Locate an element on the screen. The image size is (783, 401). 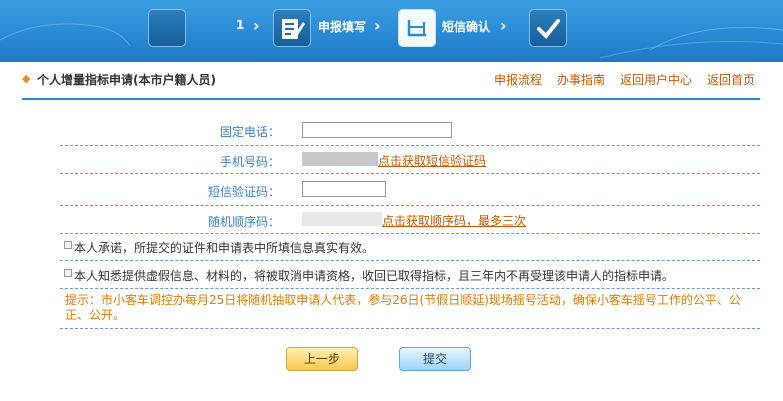
form-edit-icon is located at coordinates (292, 28).